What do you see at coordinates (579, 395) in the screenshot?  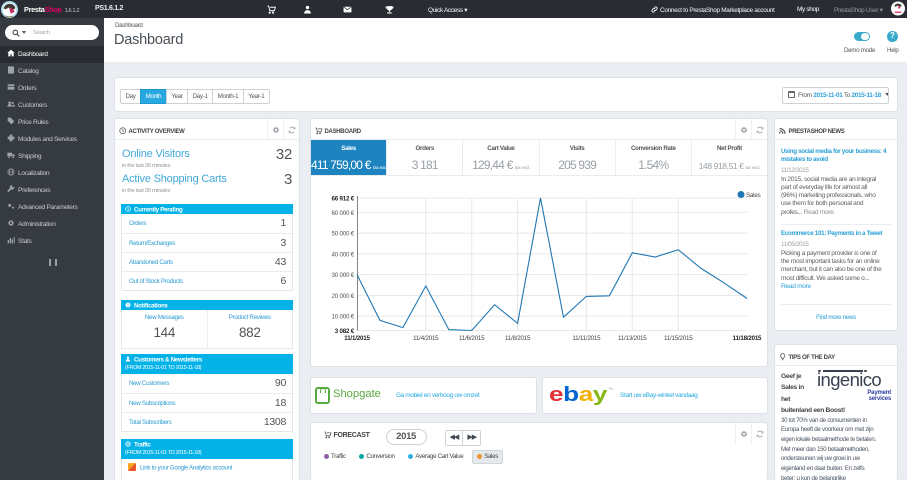 I see `svg-text: ebay` at bounding box center [579, 395].